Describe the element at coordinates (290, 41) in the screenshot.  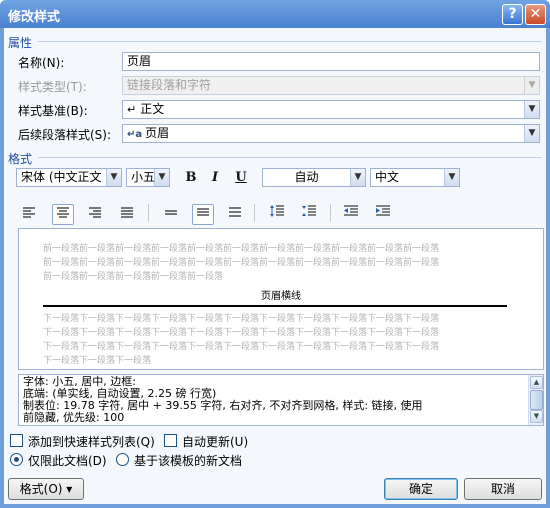
I see `properties-divider` at that location.